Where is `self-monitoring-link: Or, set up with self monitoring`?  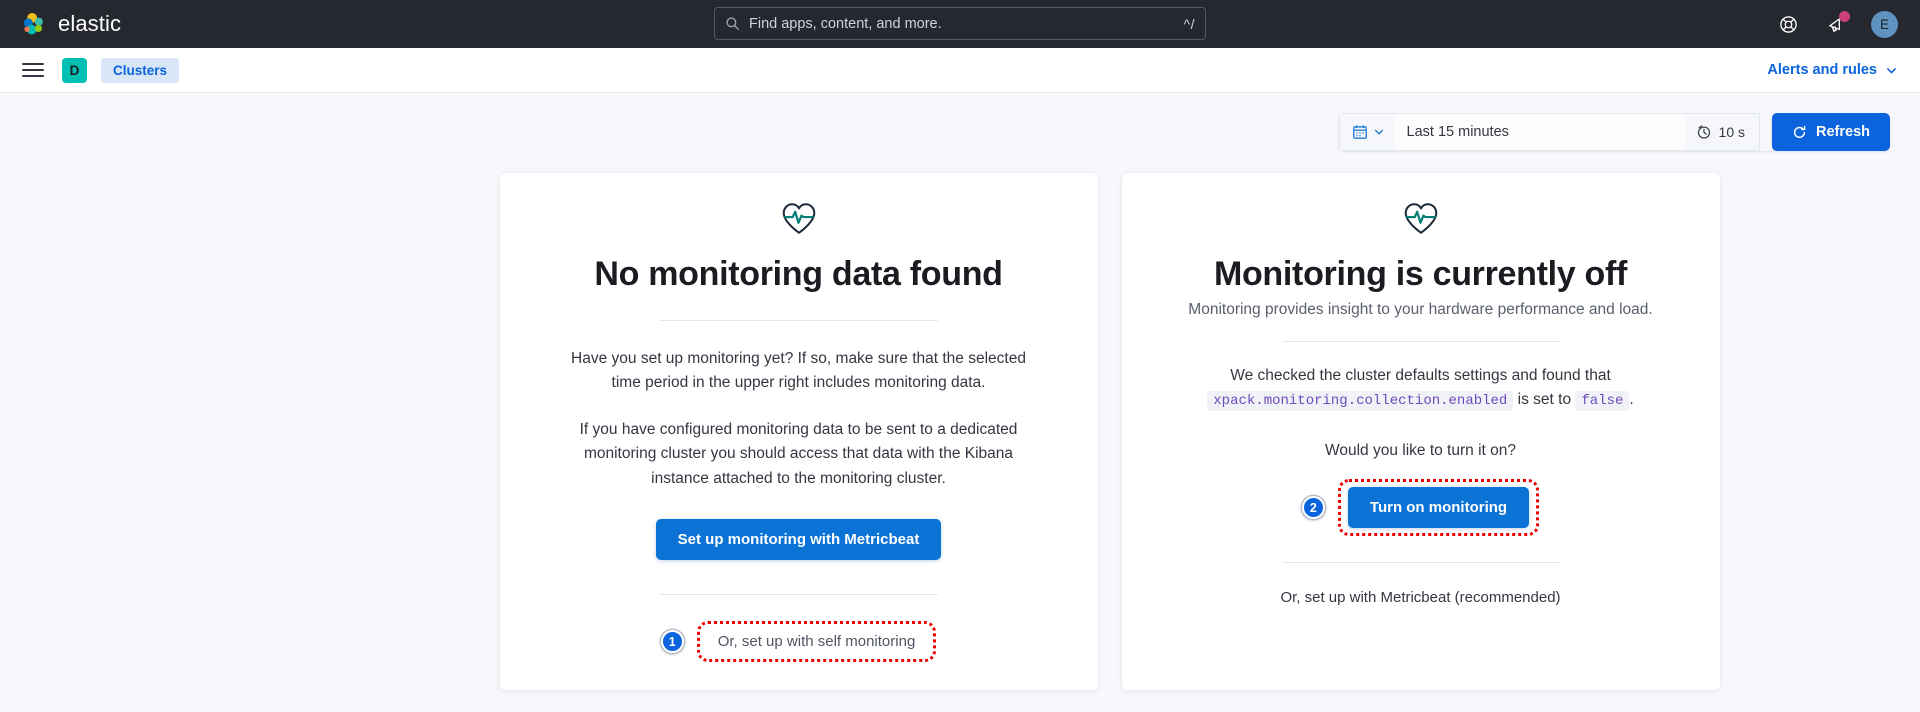 self-monitoring-link: Or, set up with self monitoring is located at coordinates (817, 641).